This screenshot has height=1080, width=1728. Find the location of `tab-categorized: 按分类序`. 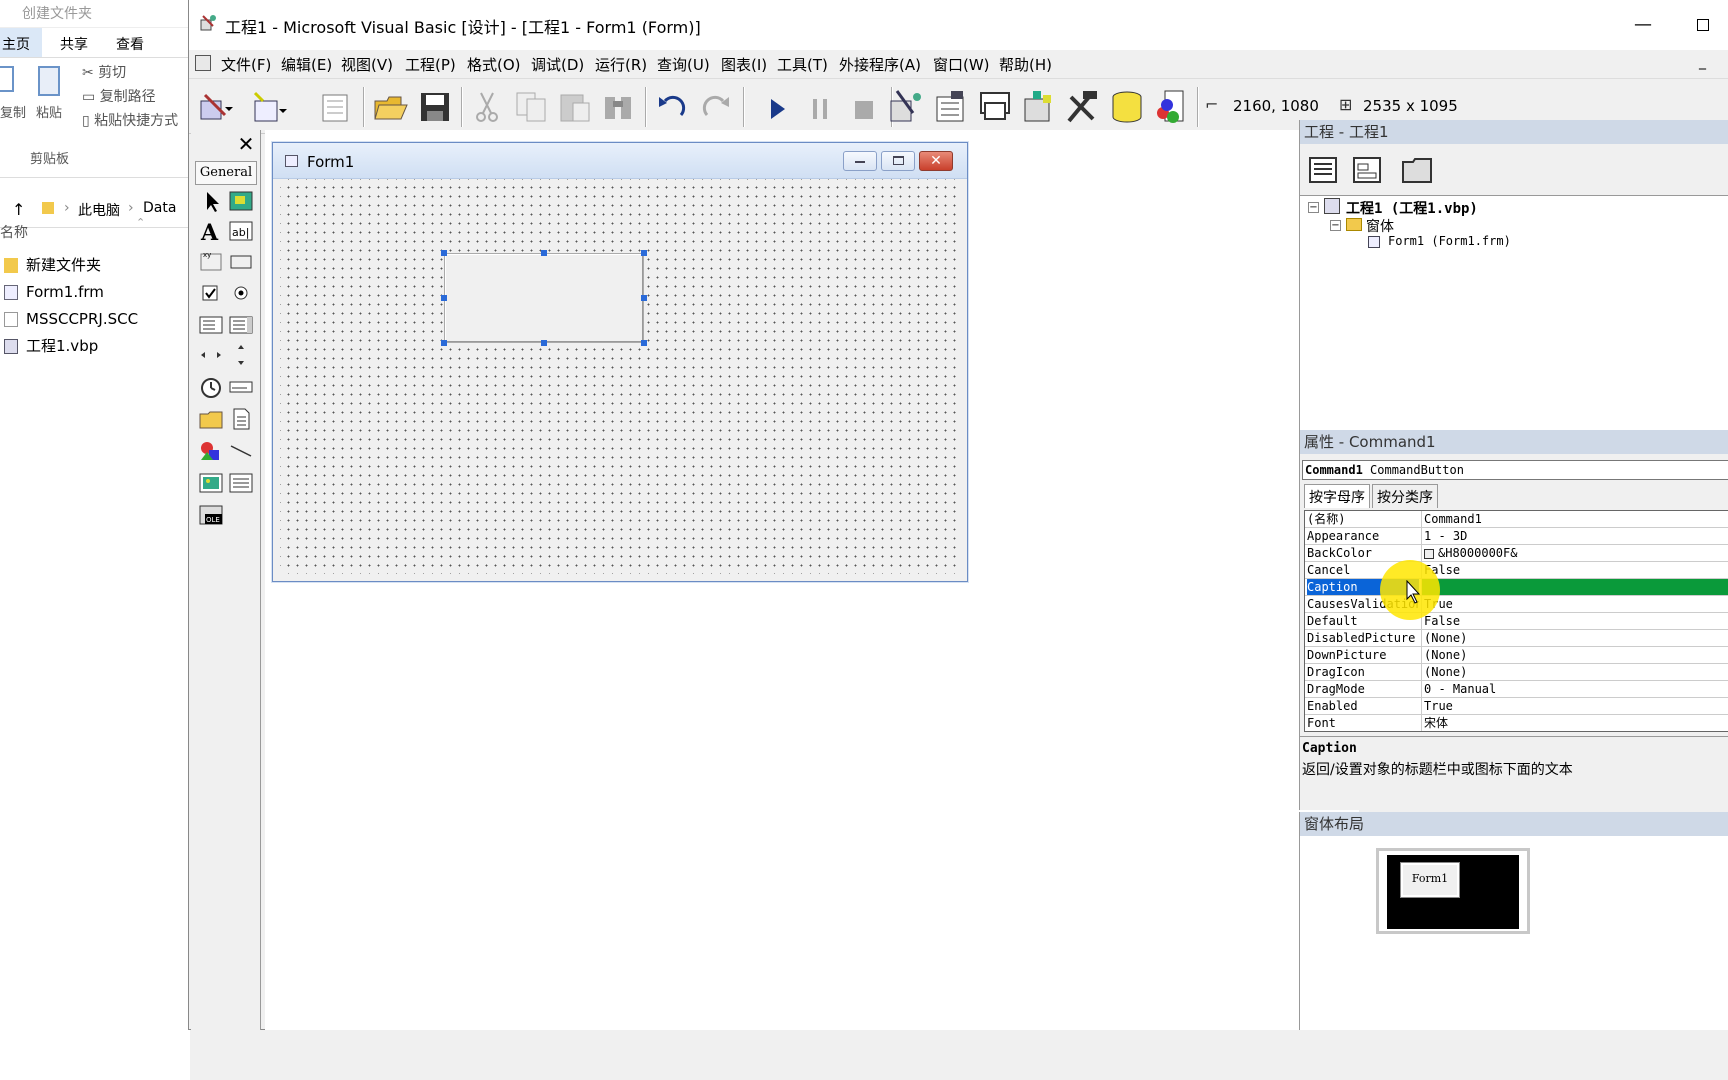

tab-categorized: 按分类序 is located at coordinates (1405, 496).